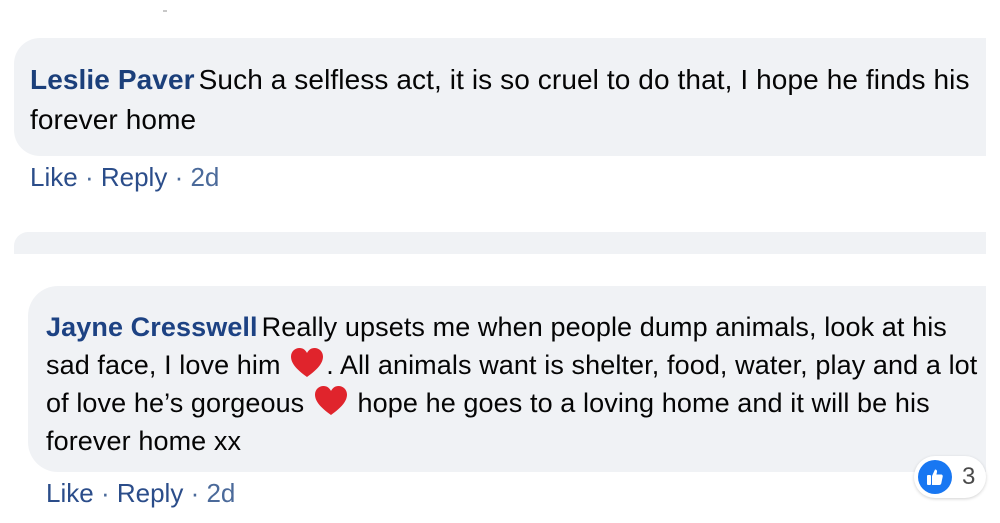 The width and height of the screenshot is (1000, 523). What do you see at coordinates (165, 11) in the screenshot?
I see `divider-mark` at bounding box center [165, 11].